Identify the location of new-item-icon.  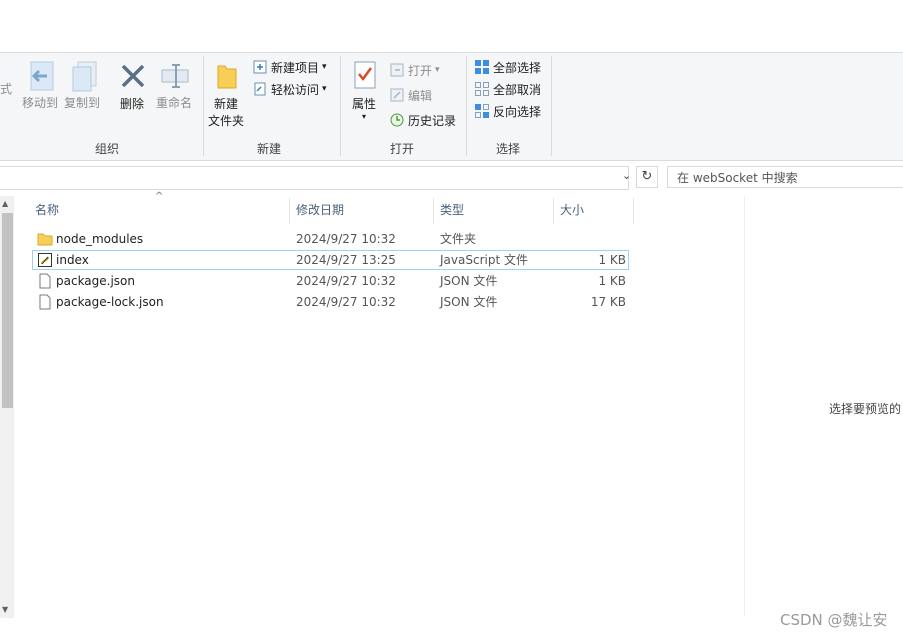
(260, 67).